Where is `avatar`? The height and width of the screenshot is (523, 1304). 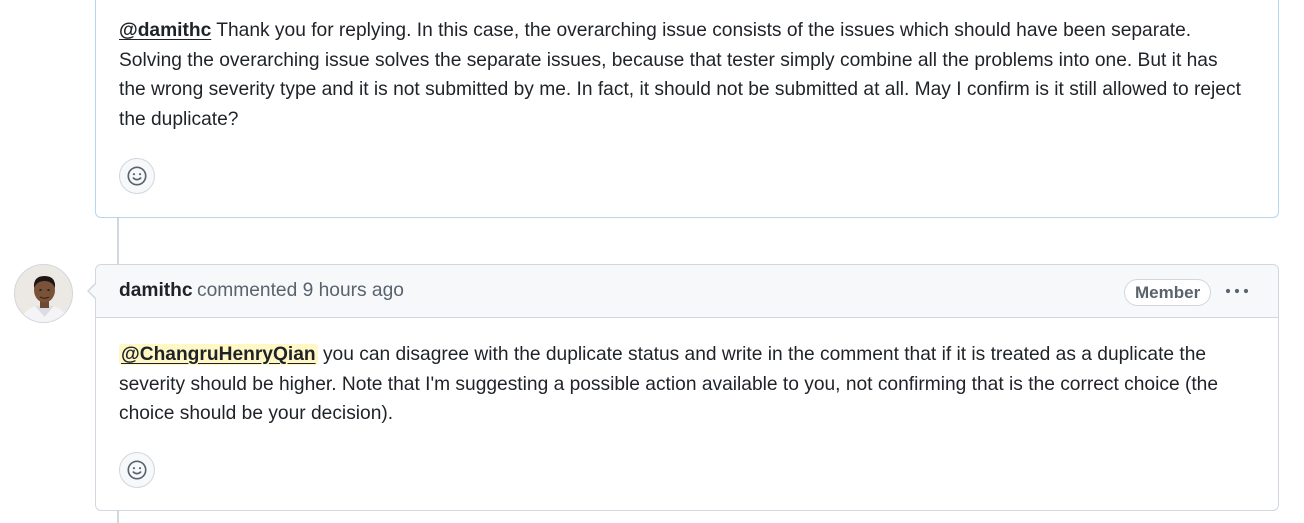 avatar is located at coordinates (43, 293).